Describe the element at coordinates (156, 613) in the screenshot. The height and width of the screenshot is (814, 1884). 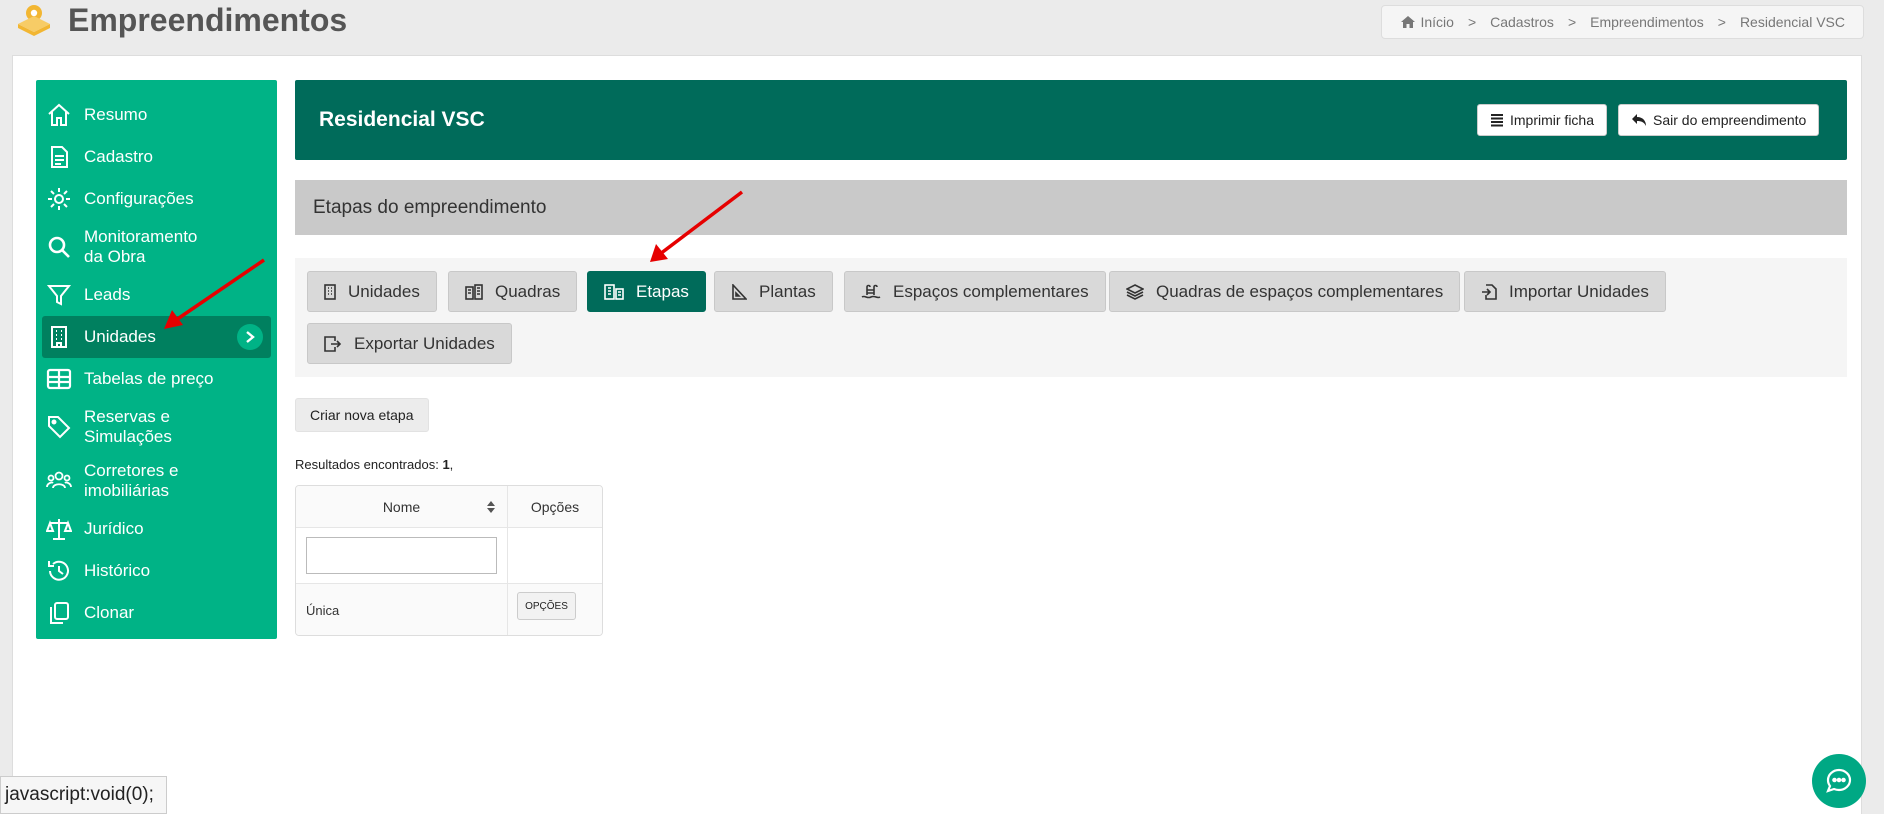
I see `sidebar-item-clonar: Clonar` at that location.